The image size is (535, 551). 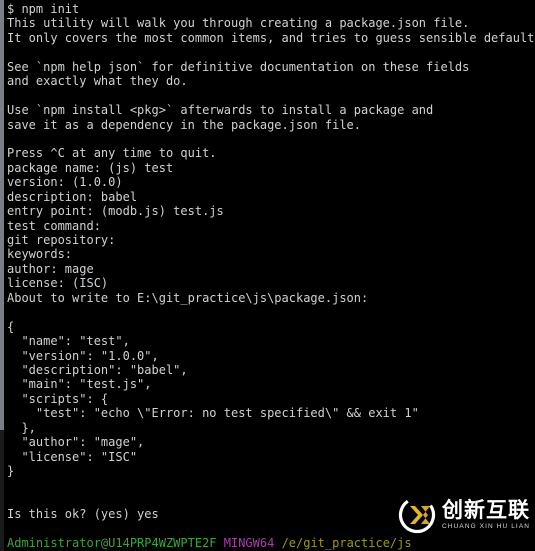 What do you see at coordinates (90, 167) in the screenshot?
I see `terminal-prompt-package-name: package name: (js) test` at bounding box center [90, 167].